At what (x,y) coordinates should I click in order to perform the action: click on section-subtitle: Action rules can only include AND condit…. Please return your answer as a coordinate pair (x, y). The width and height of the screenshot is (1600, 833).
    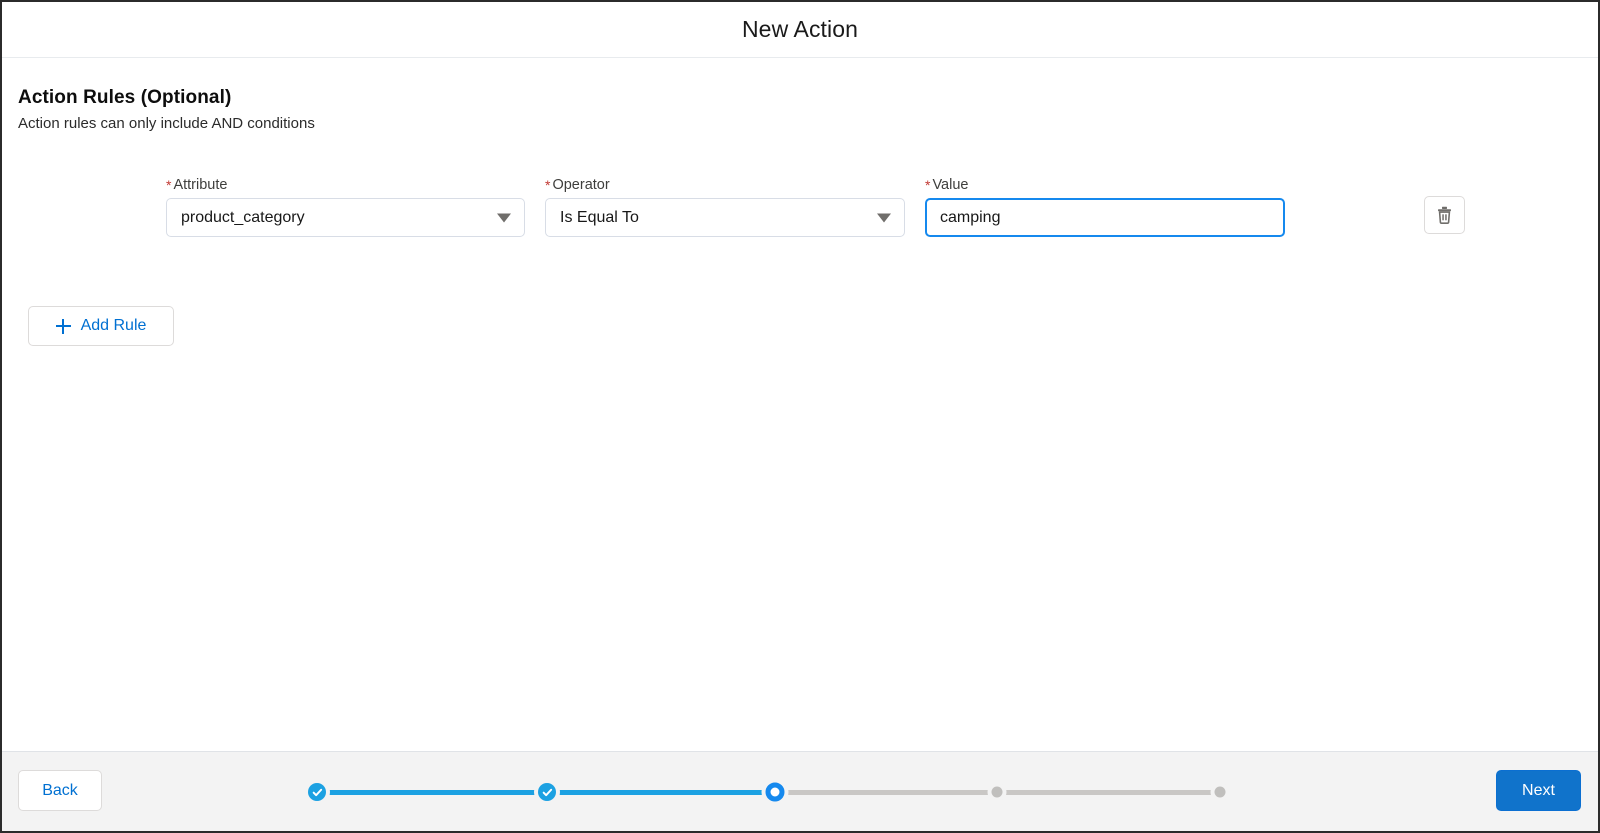
    Looking at the image, I should click on (166, 123).